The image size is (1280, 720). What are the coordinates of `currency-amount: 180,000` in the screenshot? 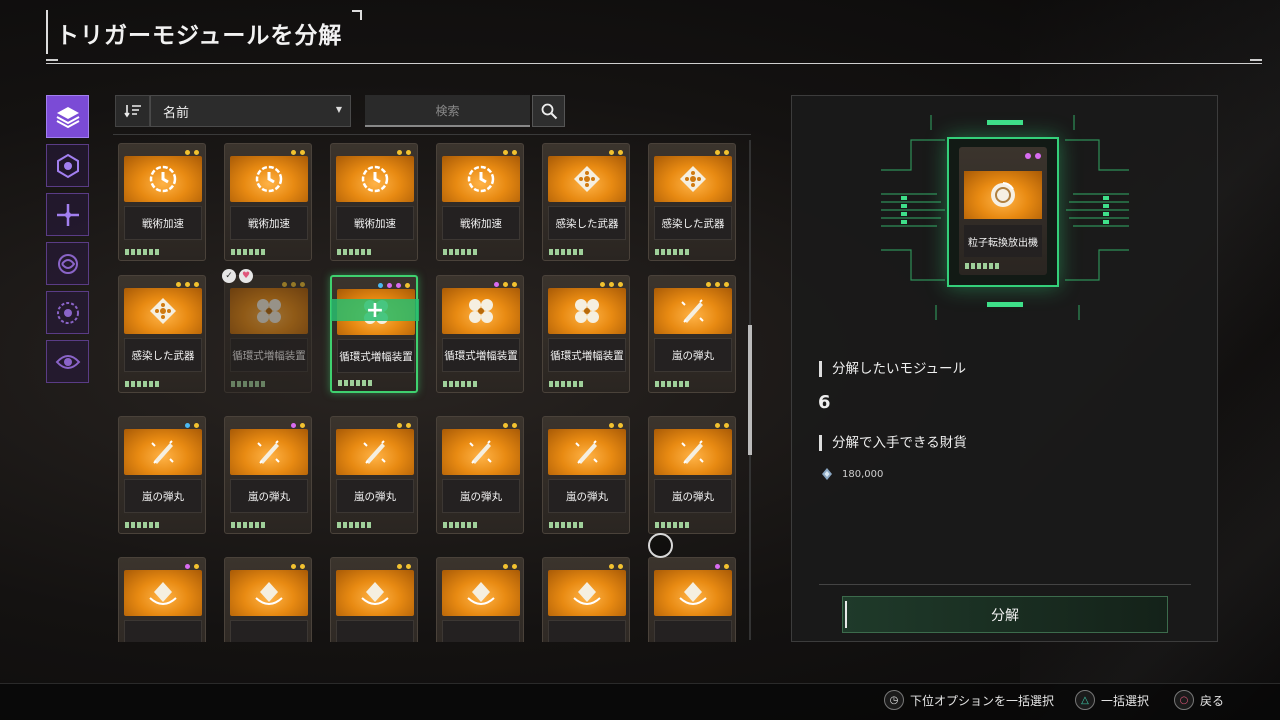 It's located at (863, 474).